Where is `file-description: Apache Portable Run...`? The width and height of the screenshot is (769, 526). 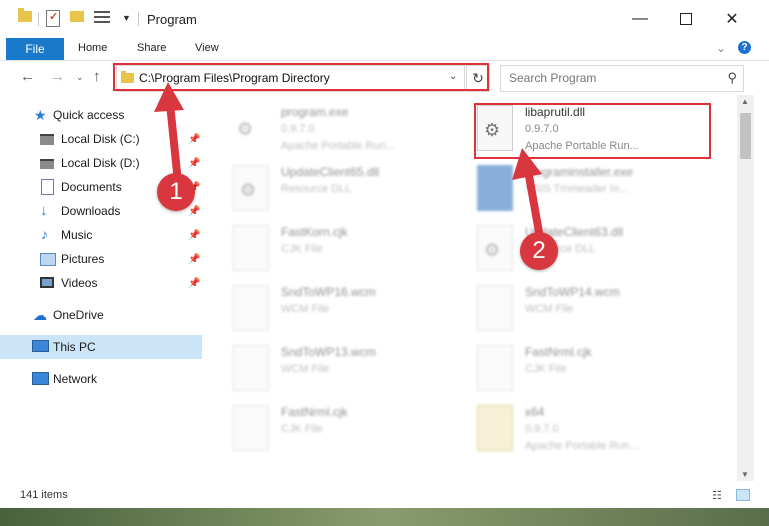
file-description: Apache Portable Run... is located at coordinates (582, 446).